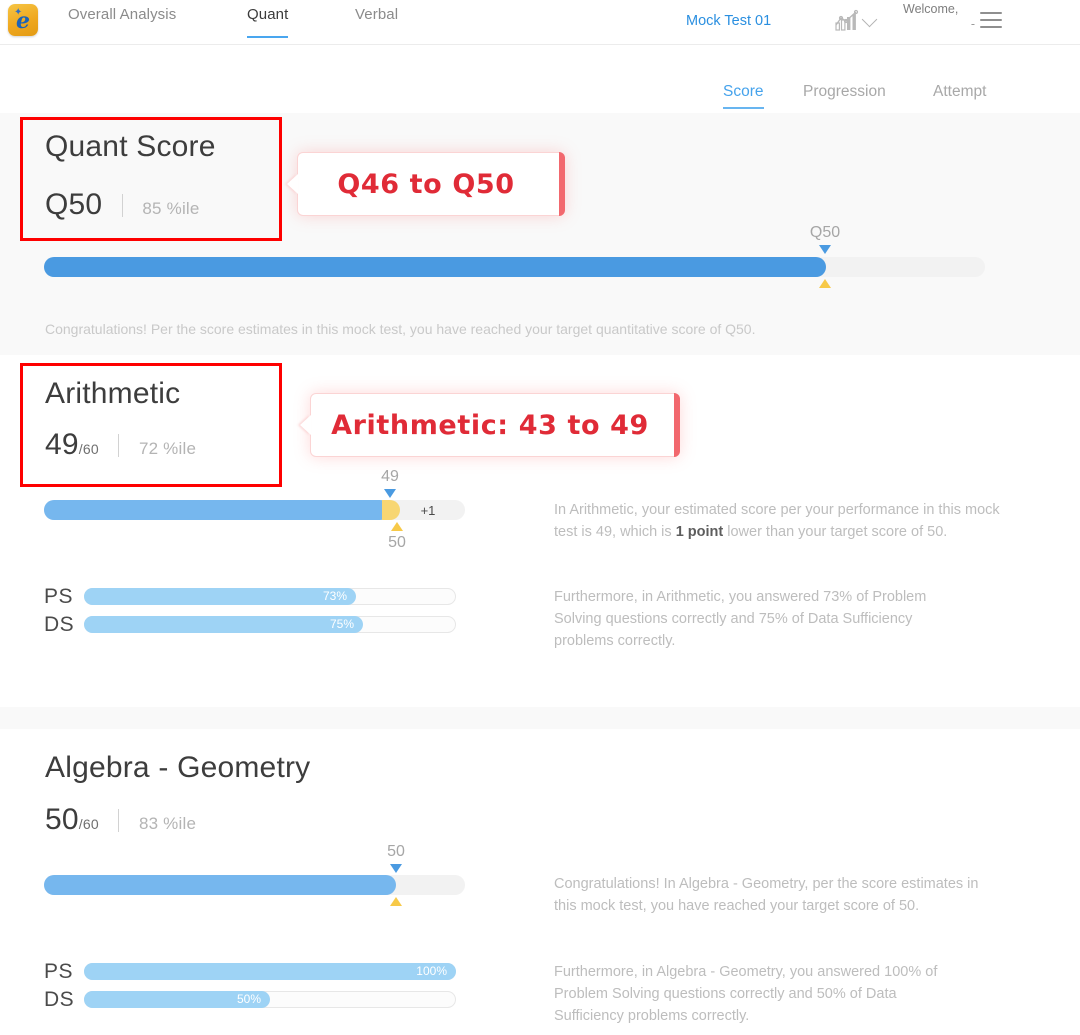 The image size is (1080, 1035). What do you see at coordinates (825, 283) in the screenshot?
I see `quant-target-marker-icon` at bounding box center [825, 283].